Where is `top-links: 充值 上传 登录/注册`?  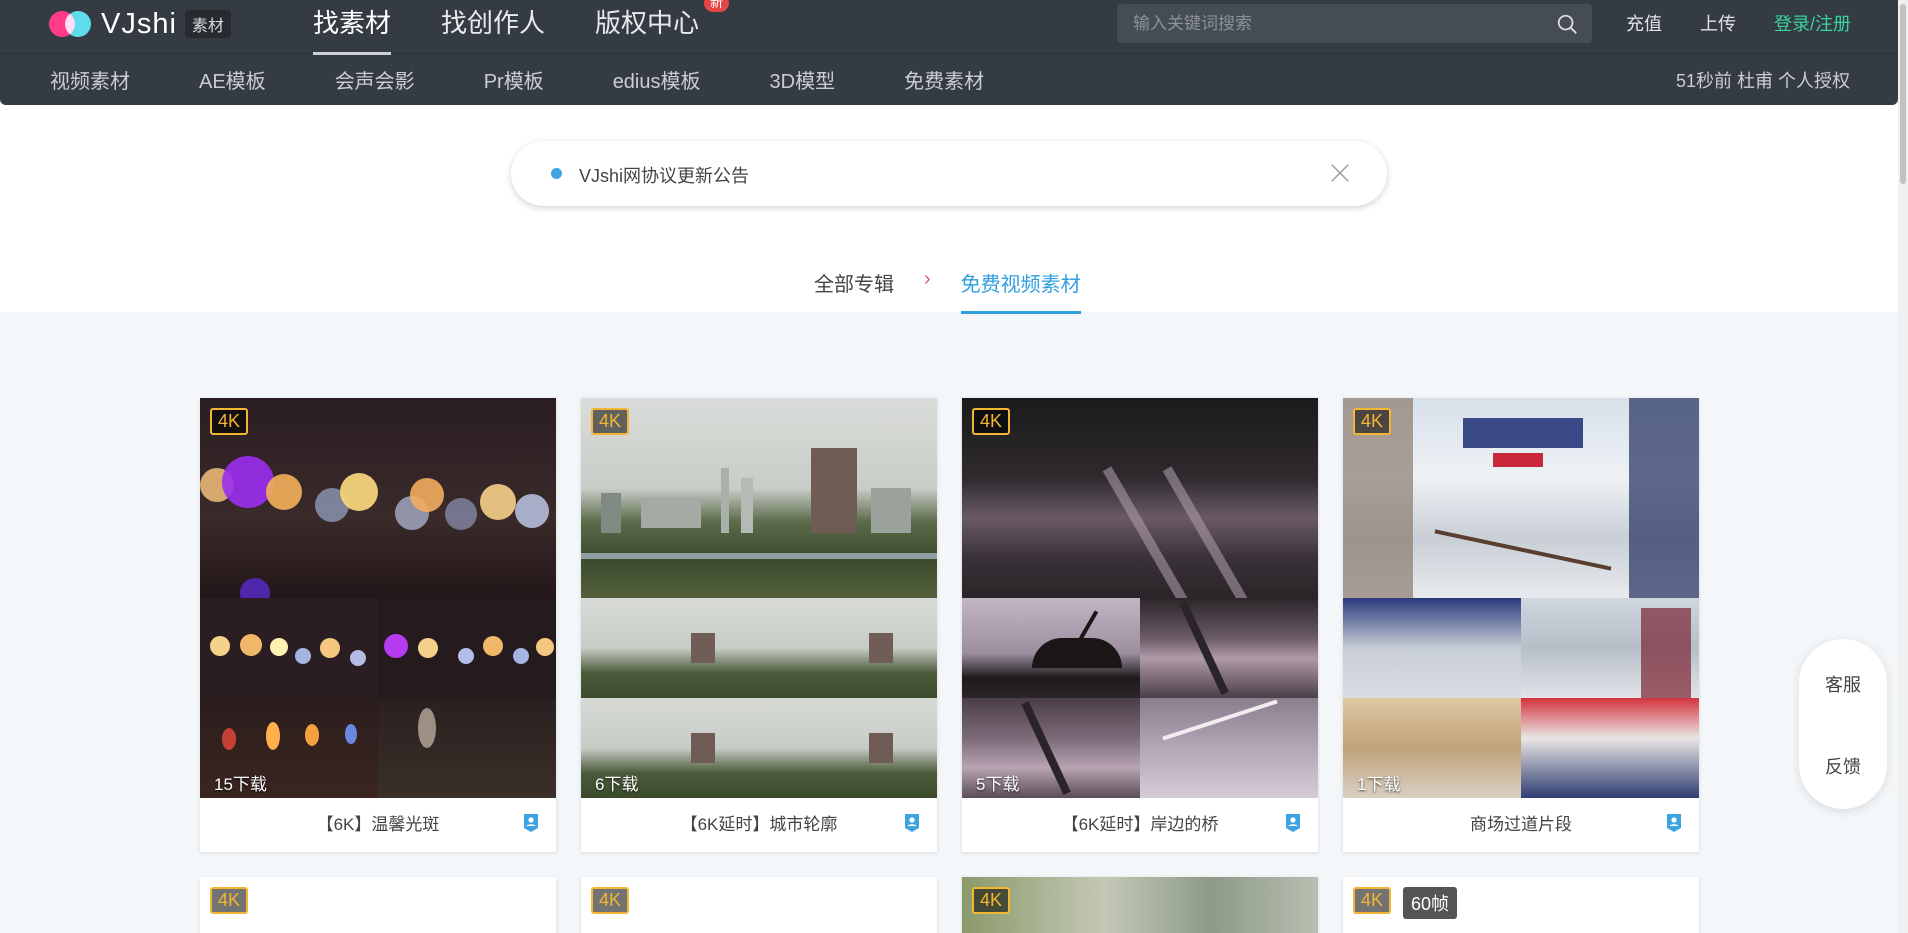 top-links: 充值 上传 登录/注册 is located at coordinates (1719, 23).